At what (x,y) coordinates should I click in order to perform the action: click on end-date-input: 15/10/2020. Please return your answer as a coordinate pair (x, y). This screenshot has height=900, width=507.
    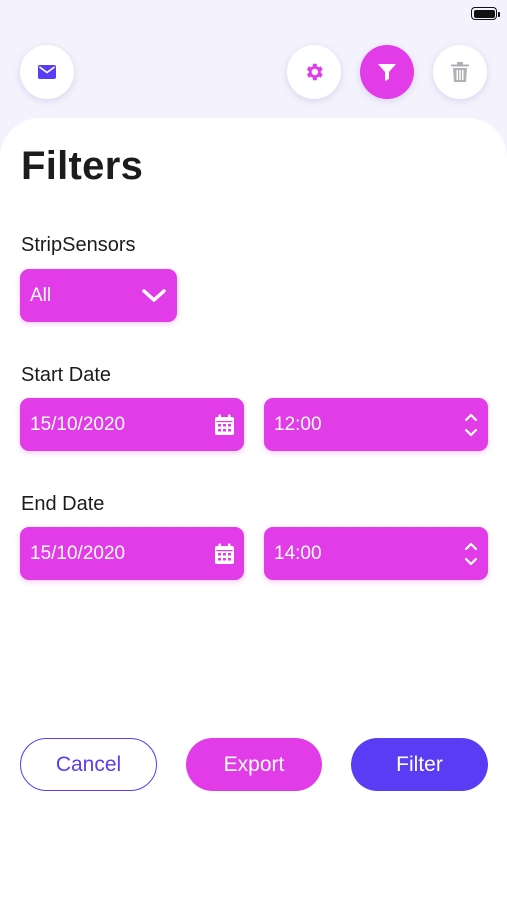
    Looking at the image, I should click on (132, 553).